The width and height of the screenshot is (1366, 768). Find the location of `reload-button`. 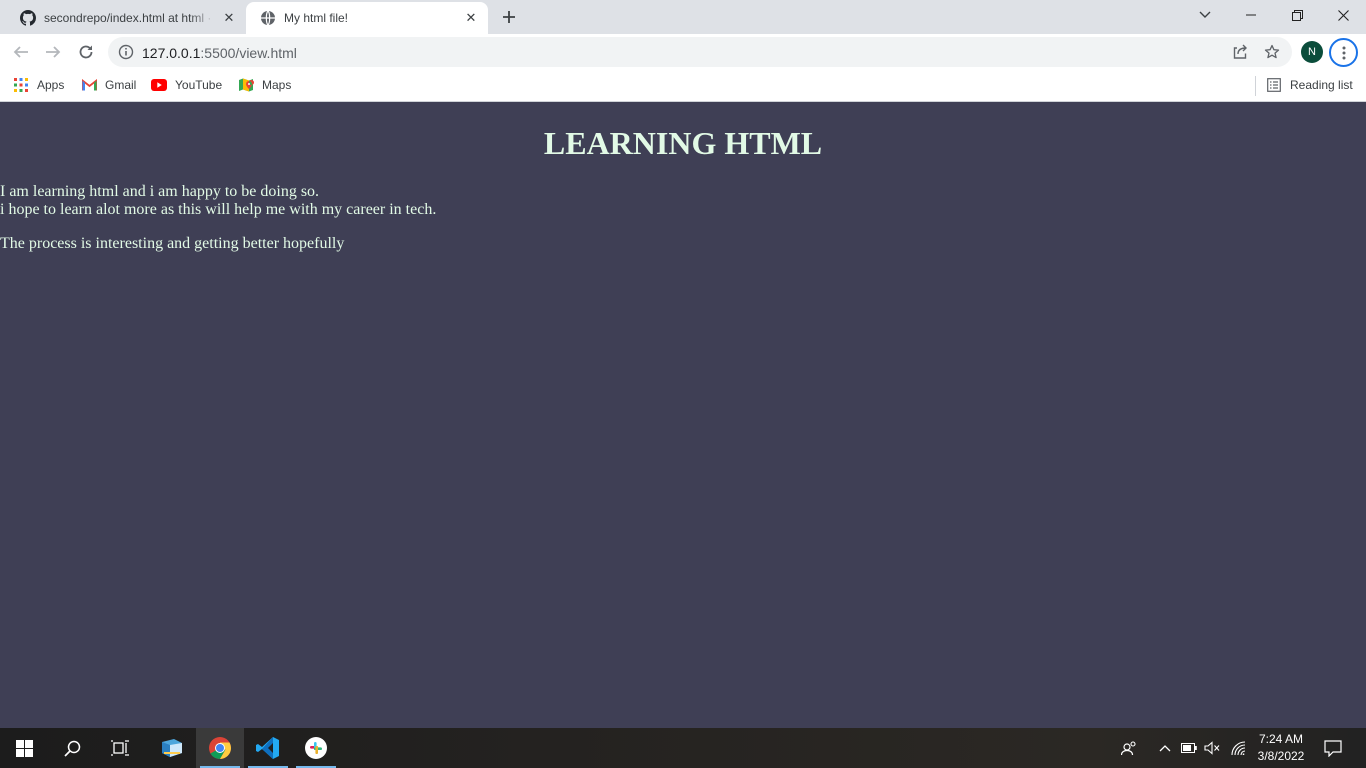

reload-button is located at coordinates (86, 52).